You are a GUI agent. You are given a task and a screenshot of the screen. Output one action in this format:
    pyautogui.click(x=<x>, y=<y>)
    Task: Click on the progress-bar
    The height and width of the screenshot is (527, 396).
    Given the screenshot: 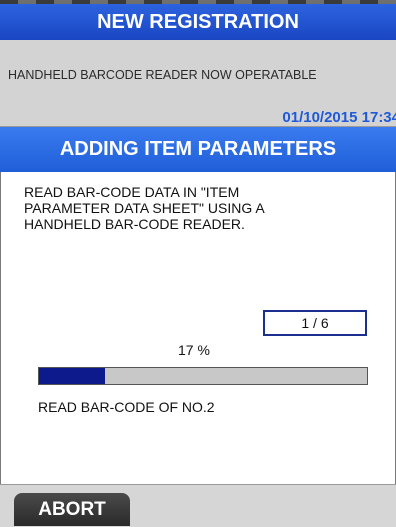 What is the action you would take?
    pyautogui.click(x=203, y=376)
    